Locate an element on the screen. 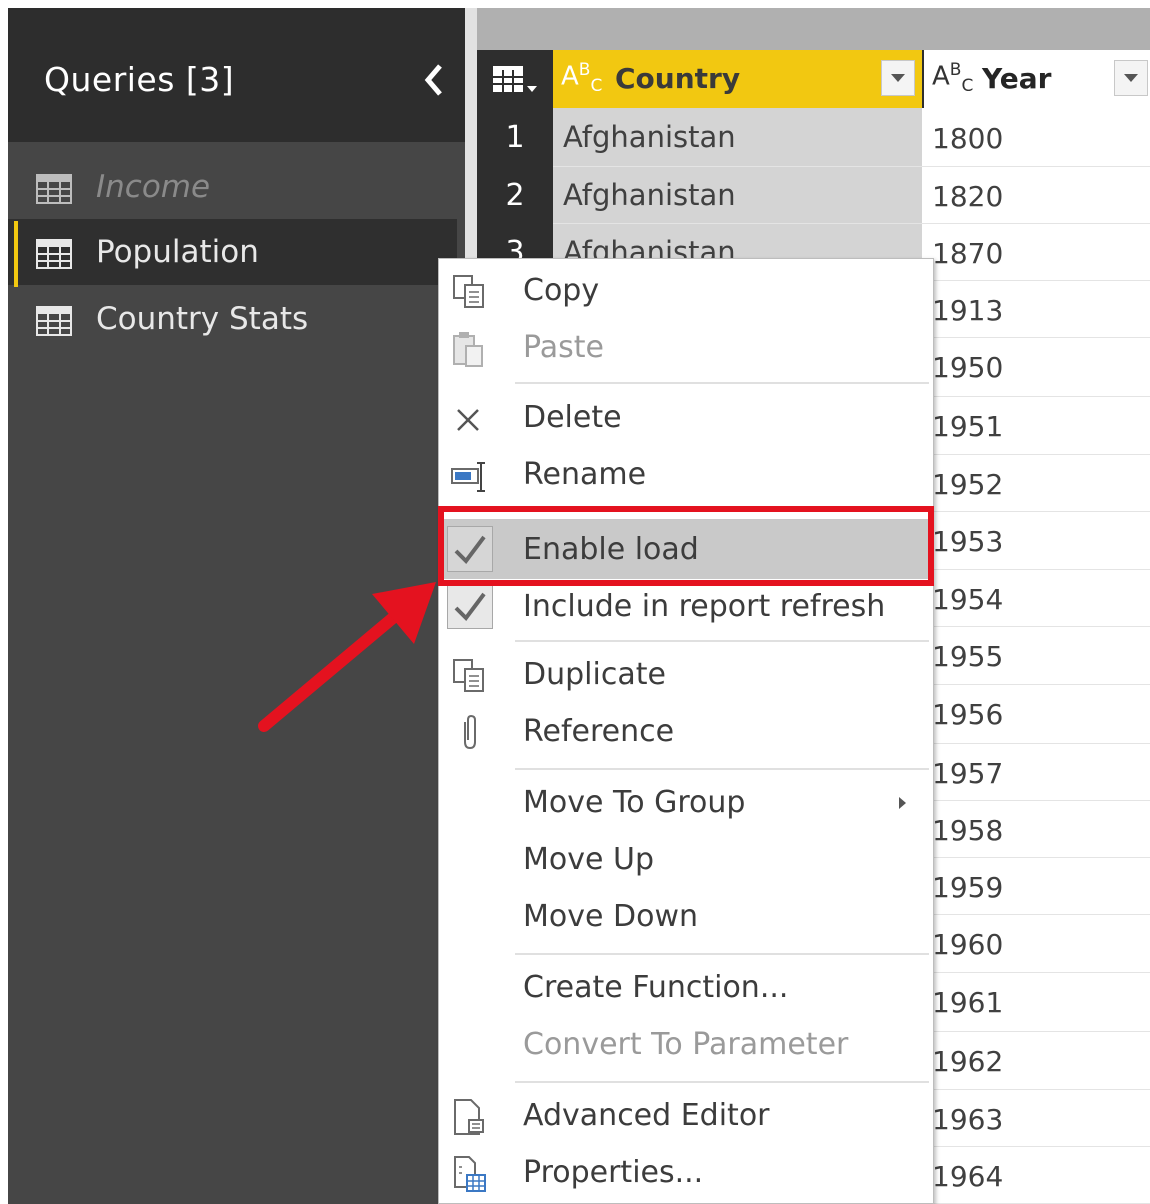 The height and width of the screenshot is (1204, 1150). menu-item-include-refresh: Include in report refresh is located at coordinates (686, 607).